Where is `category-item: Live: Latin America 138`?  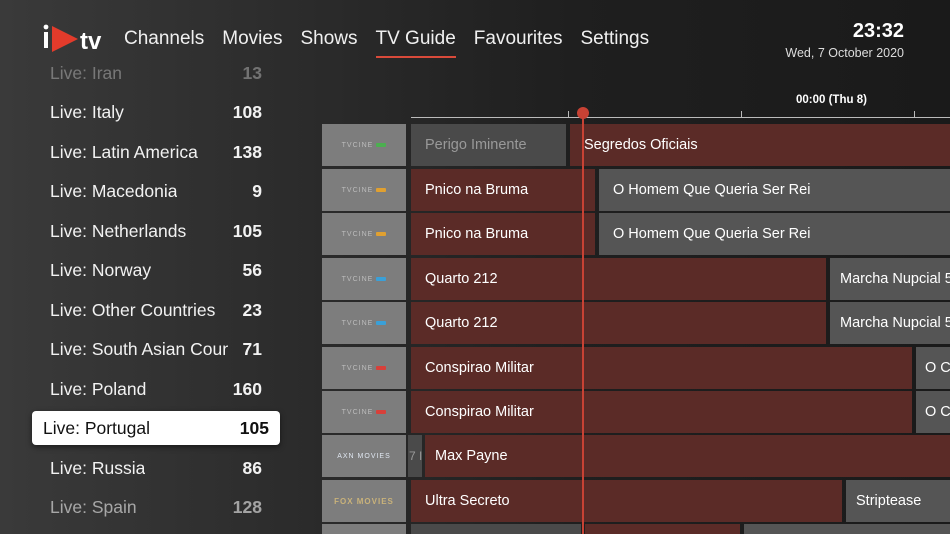
category-item: Live: Latin America 138 is located at coordinates (156, 152).